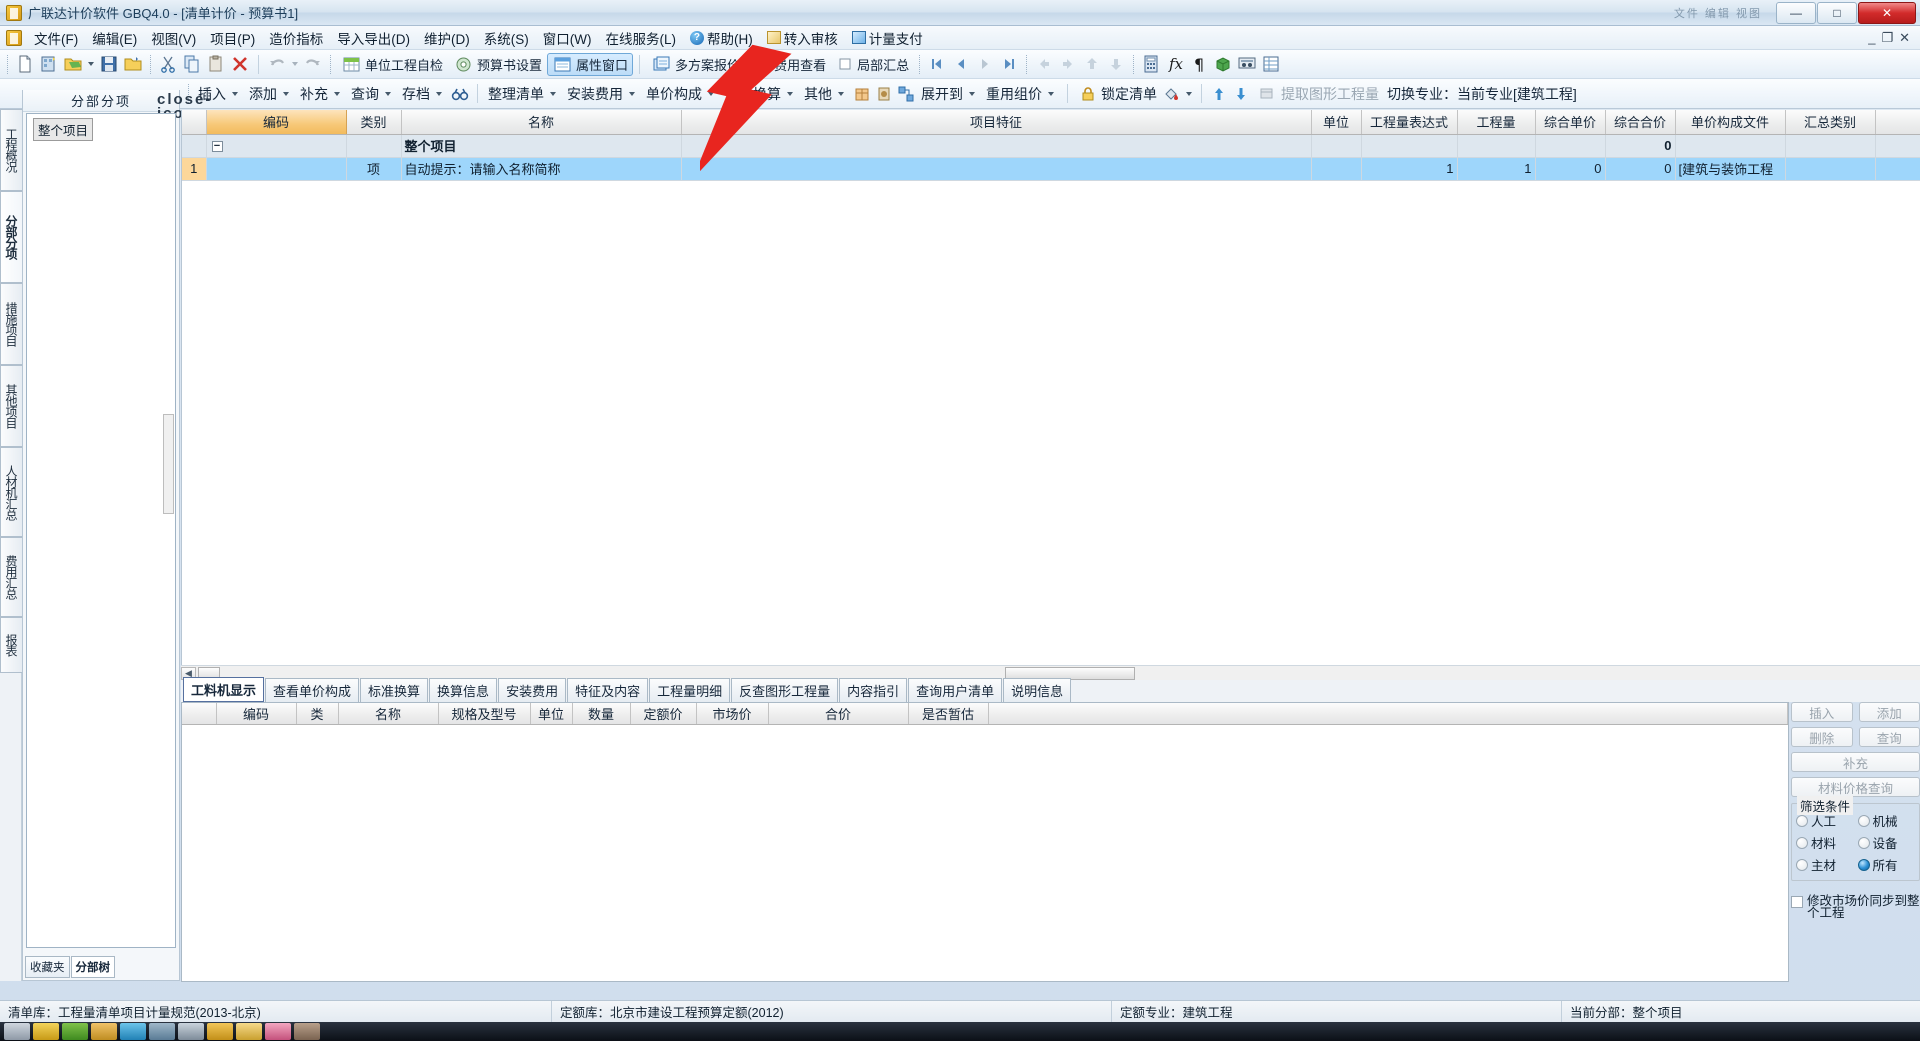  What do you see at coordinates (1822, 712) in the screenshot?
I see `insert-material-button: 插入` at bounding box center [1822, 712].